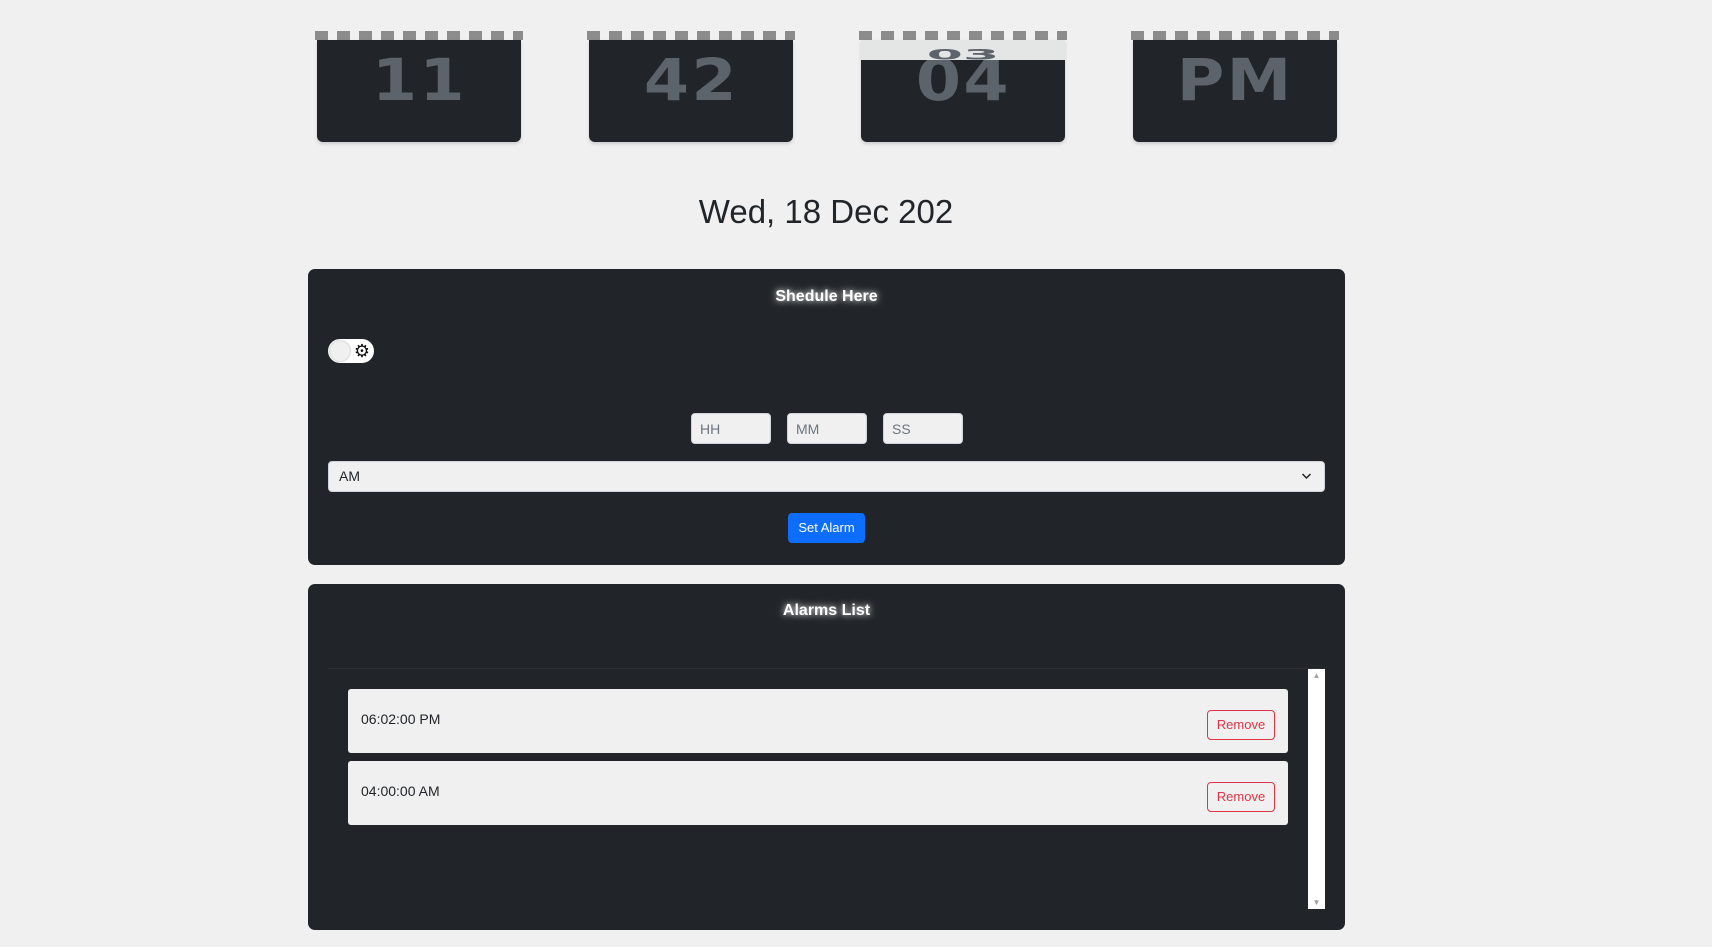 The image size is (1712, 947). What do you see at coordinates (351, 351) in the screenshot?
I see `settings-toggle: ⚙` at bounding box center [351, 351].